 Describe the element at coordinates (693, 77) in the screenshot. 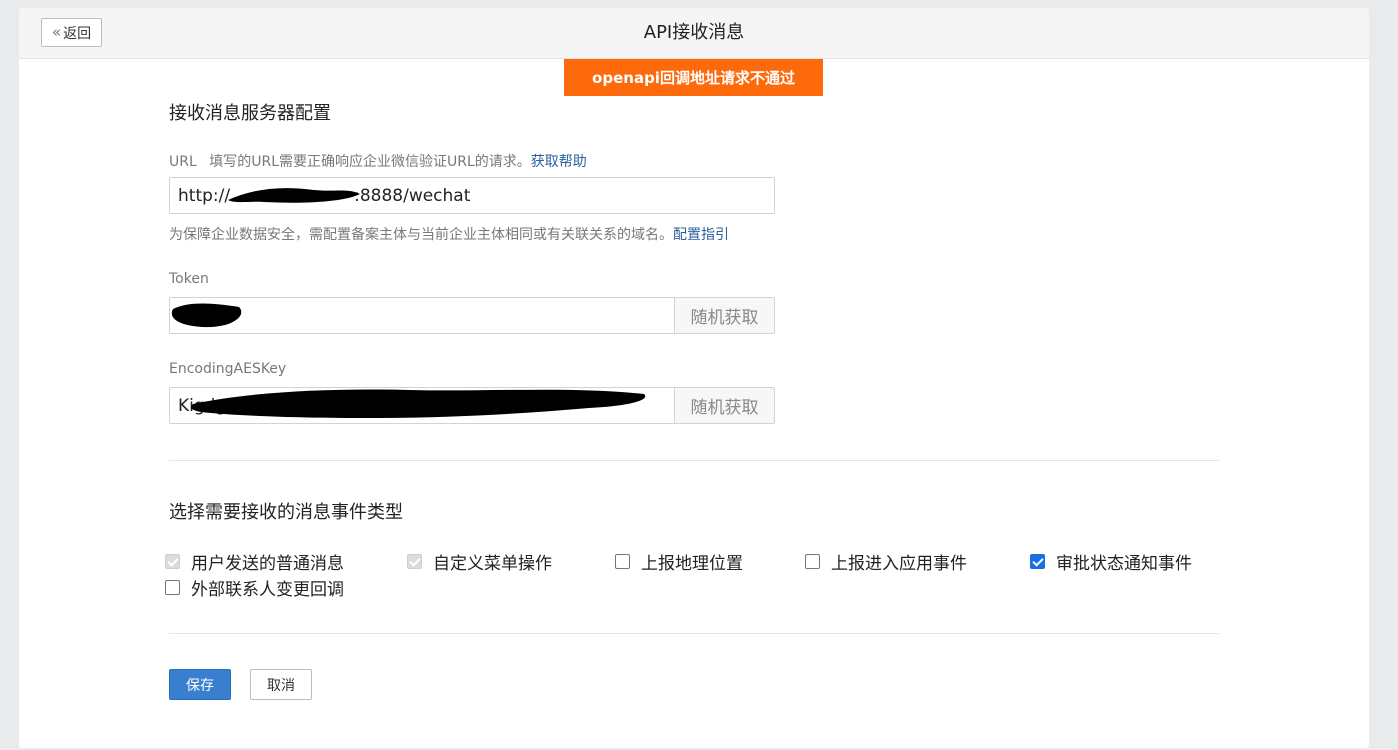

I see `error-alert: openapi回调地址请求不通过` at that location.